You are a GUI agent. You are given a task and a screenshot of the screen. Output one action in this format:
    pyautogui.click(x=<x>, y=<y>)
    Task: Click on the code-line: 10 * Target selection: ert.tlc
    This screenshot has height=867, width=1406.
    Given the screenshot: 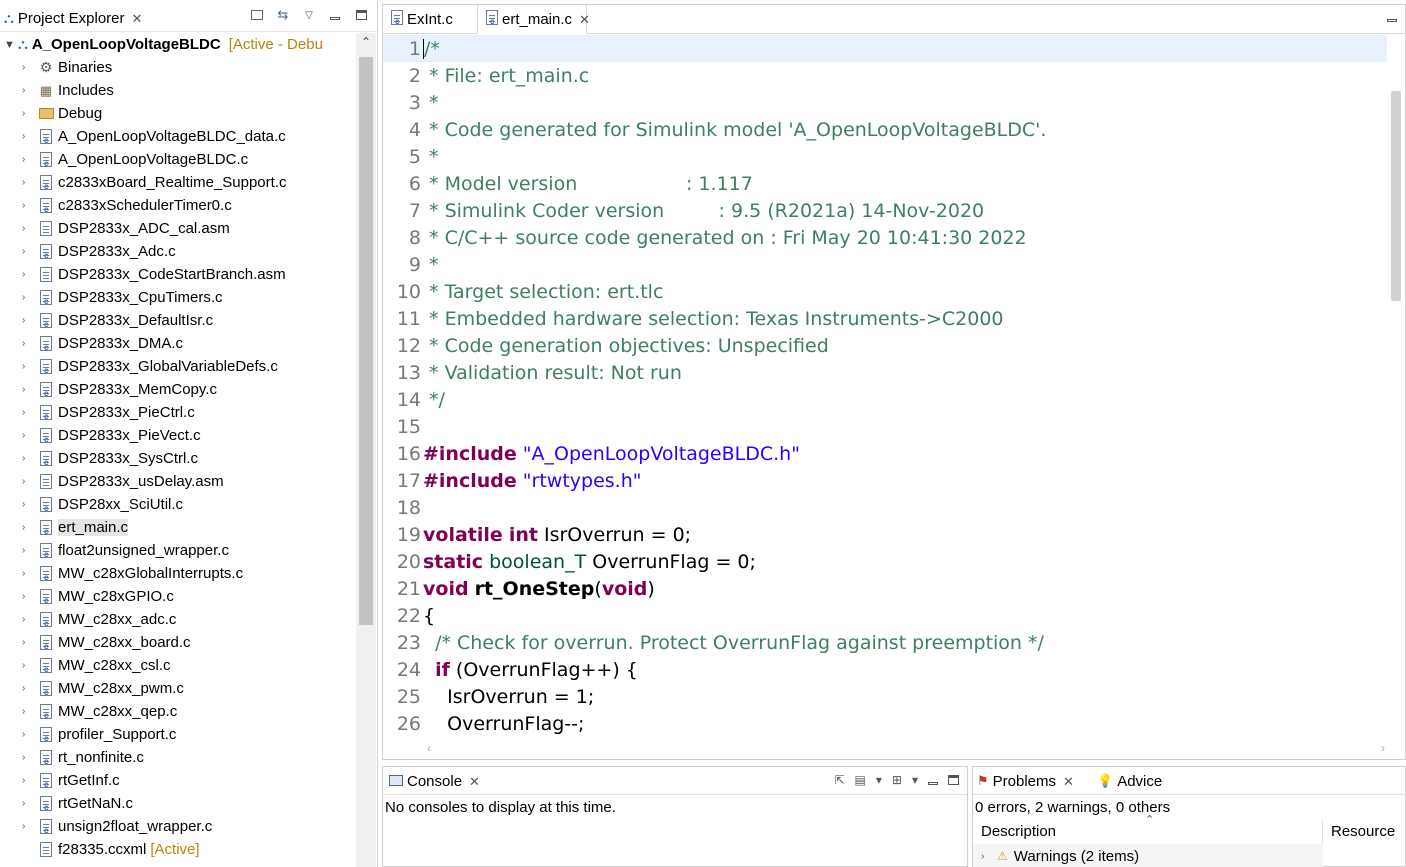 What is the action you would take?
    pyautogui.click(x=885, y=291)
    